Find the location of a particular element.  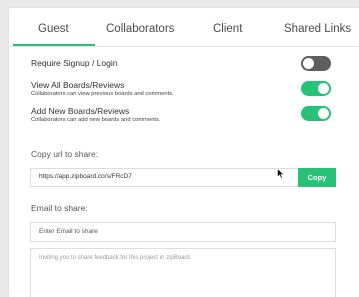

active-tab-indicator is located at coordinates (54, 45).